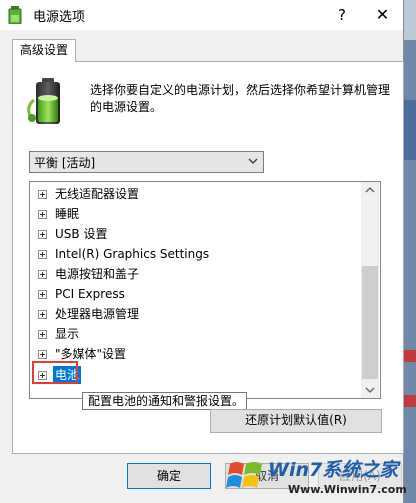 The image size is (416, 503). Describe the element at coordinates (342, 15) in the screenshot. I see `help-button: ?` at that location.